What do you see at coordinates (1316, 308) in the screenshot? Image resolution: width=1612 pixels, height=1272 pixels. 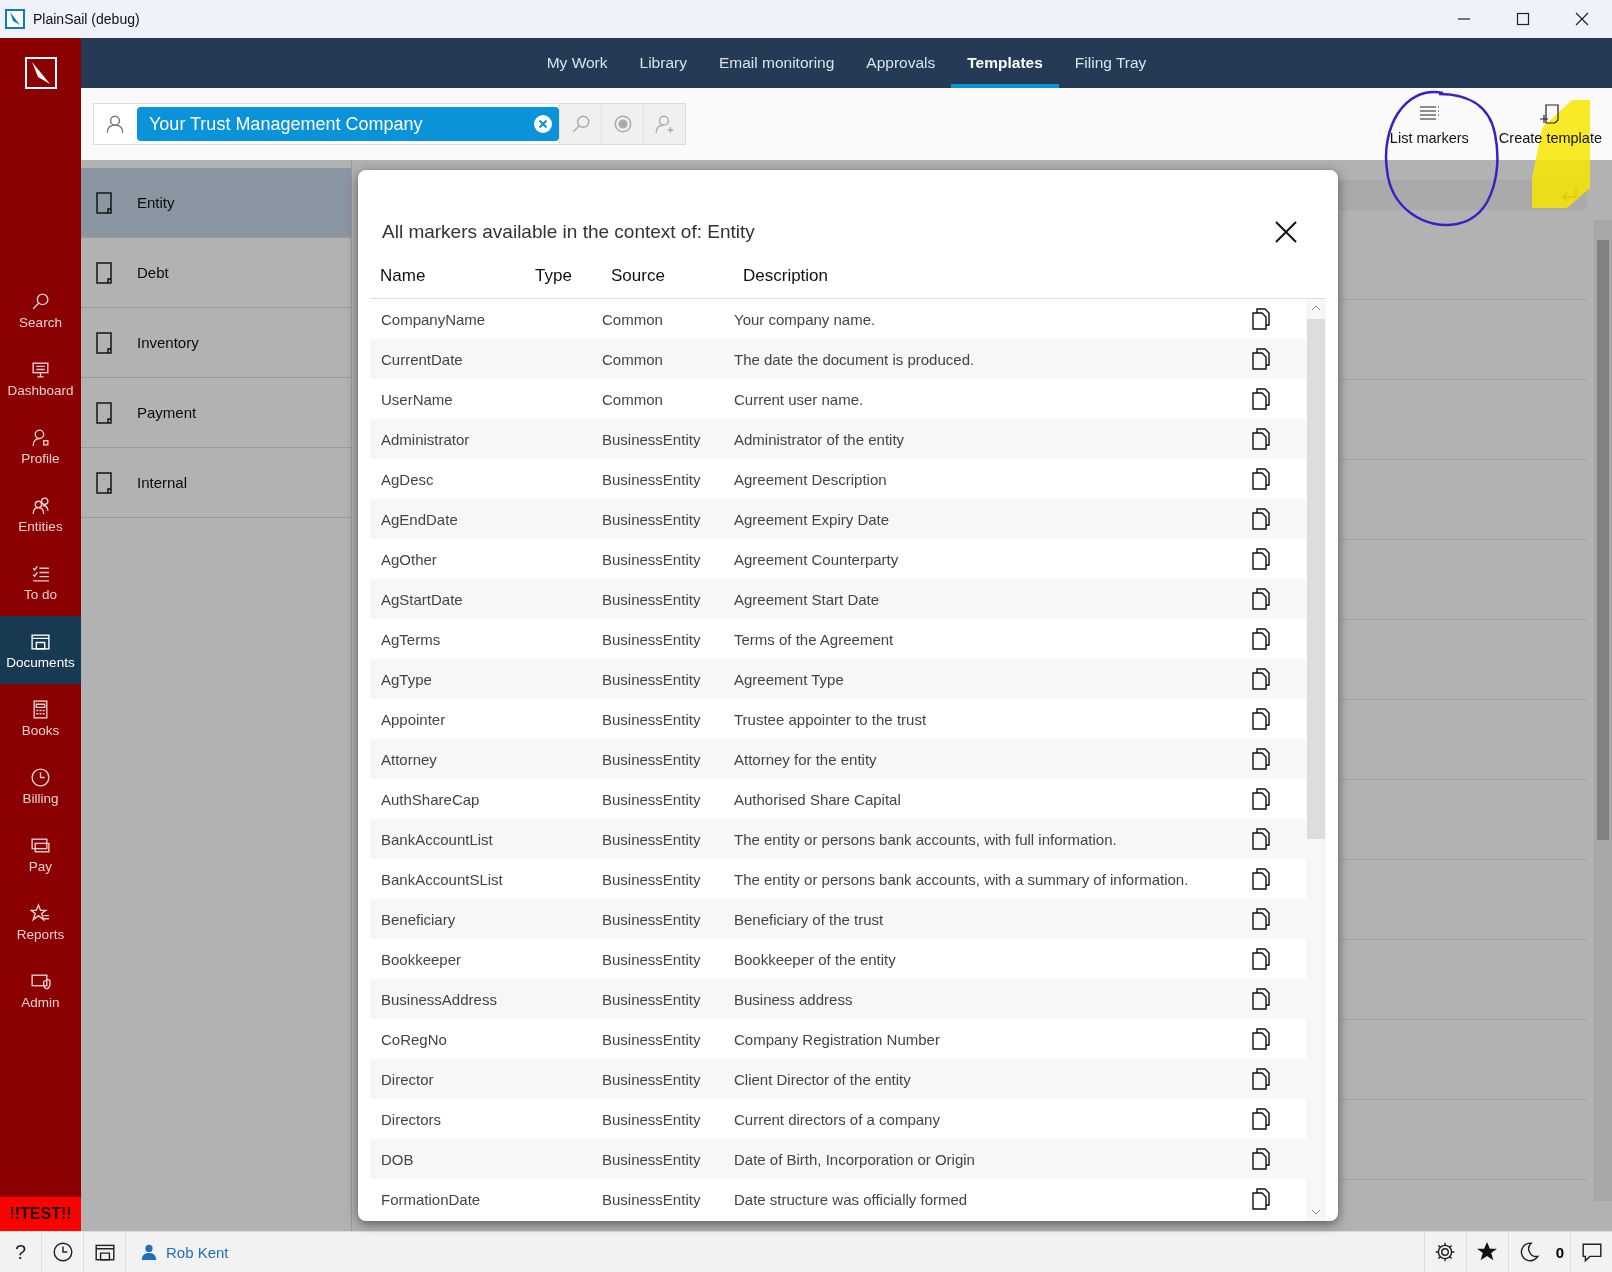 I see `scroll-up-icon` at bounding box center [1316, 308].